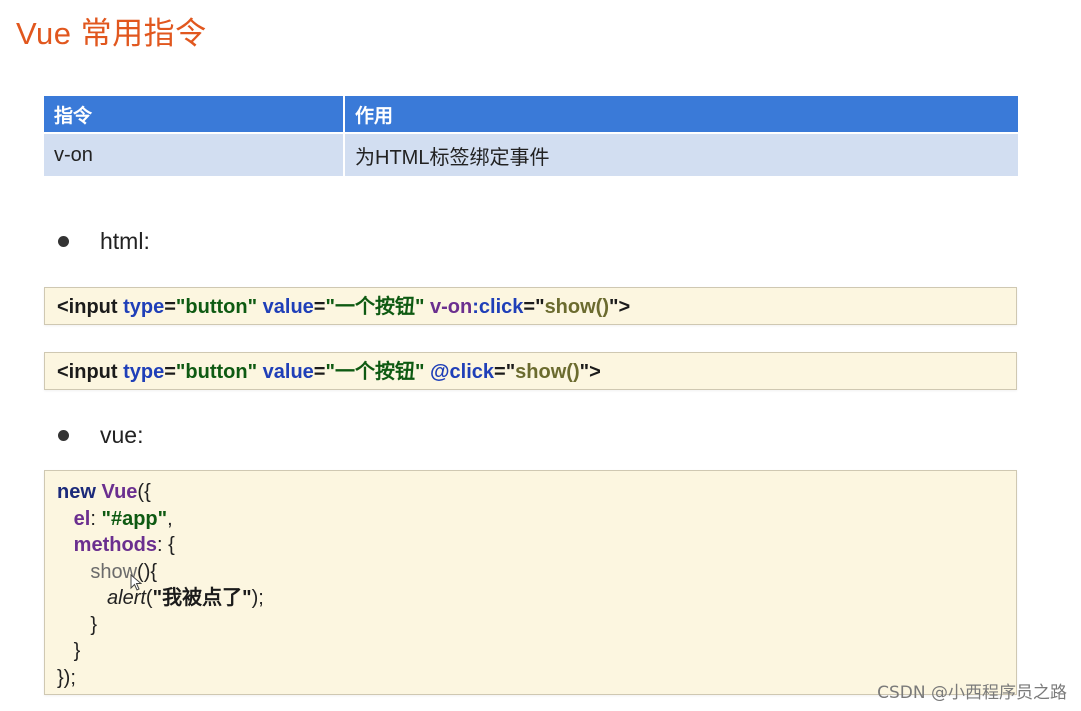 The height and width of the screenshot is (711, 1081). I want to click on code-string: "#app", so click(134, 518).